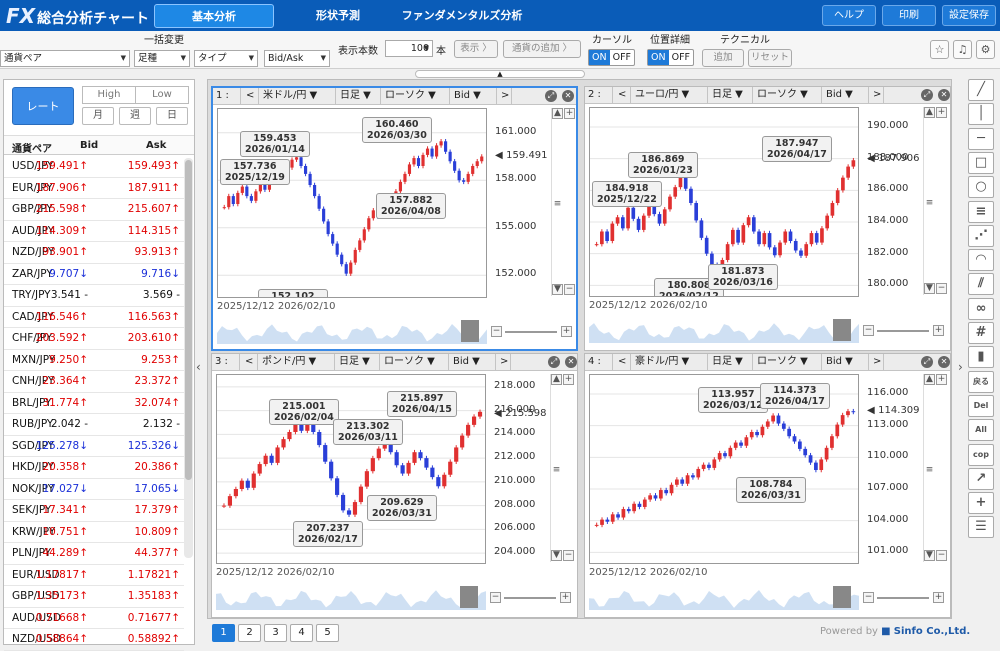 This screenshot has height=651, width=1000. What do you see at coordinates (298, 96) in the screenshot?
I see `pair-dropdown: 米ドル/円 ▼` at bounding box center [298, 96].